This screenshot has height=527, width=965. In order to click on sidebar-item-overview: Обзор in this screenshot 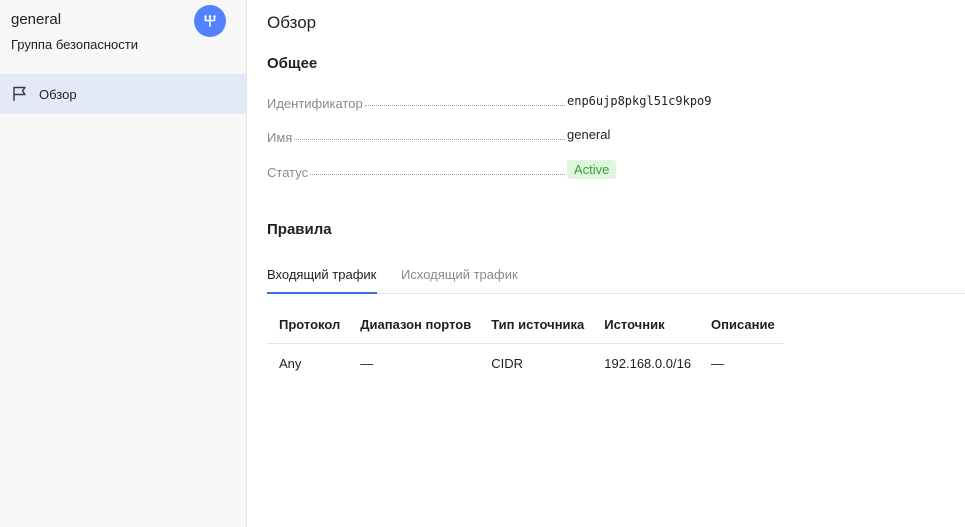, I will do `click(123, 94)`.